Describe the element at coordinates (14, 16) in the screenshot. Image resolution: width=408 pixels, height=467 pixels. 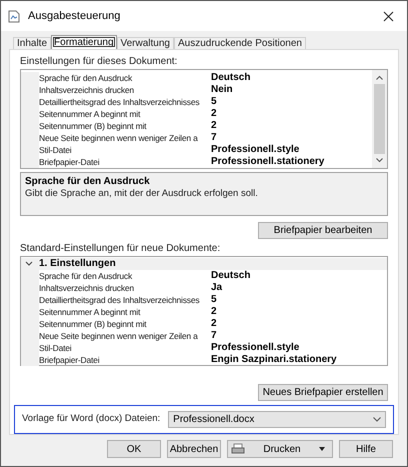
I see `document-icon` at that location.